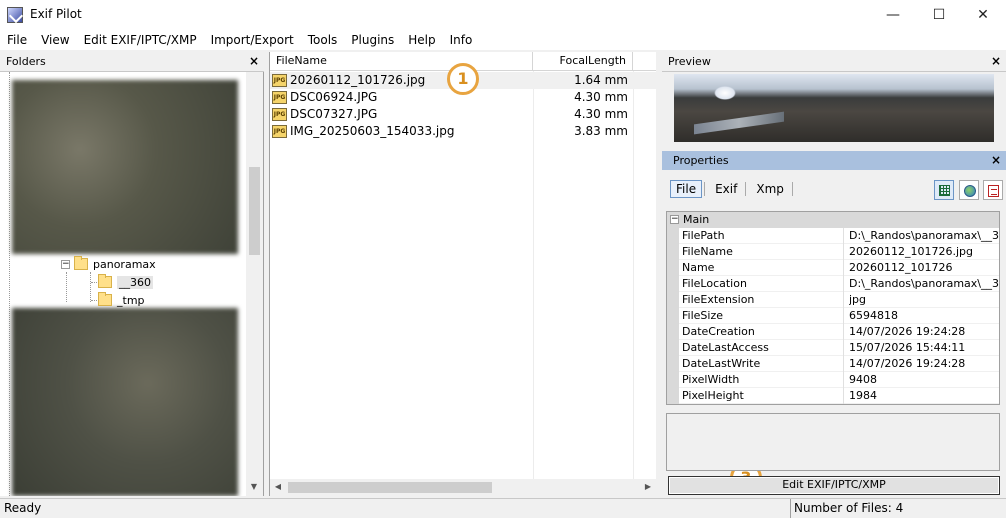  Describe the element at coordinates (463, 131) in the screenshot. I see `file-row: JPG IMG_20250603_154033.jpg 3.83 mm` at that location.